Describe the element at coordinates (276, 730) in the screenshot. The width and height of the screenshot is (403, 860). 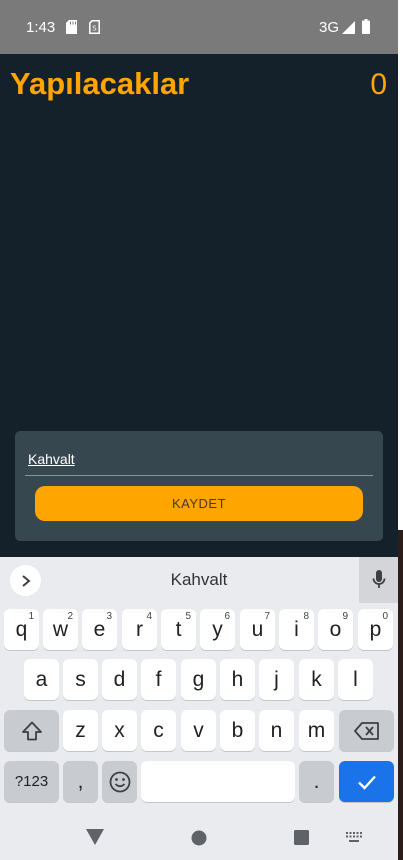
I see `key-n: n` at that location.